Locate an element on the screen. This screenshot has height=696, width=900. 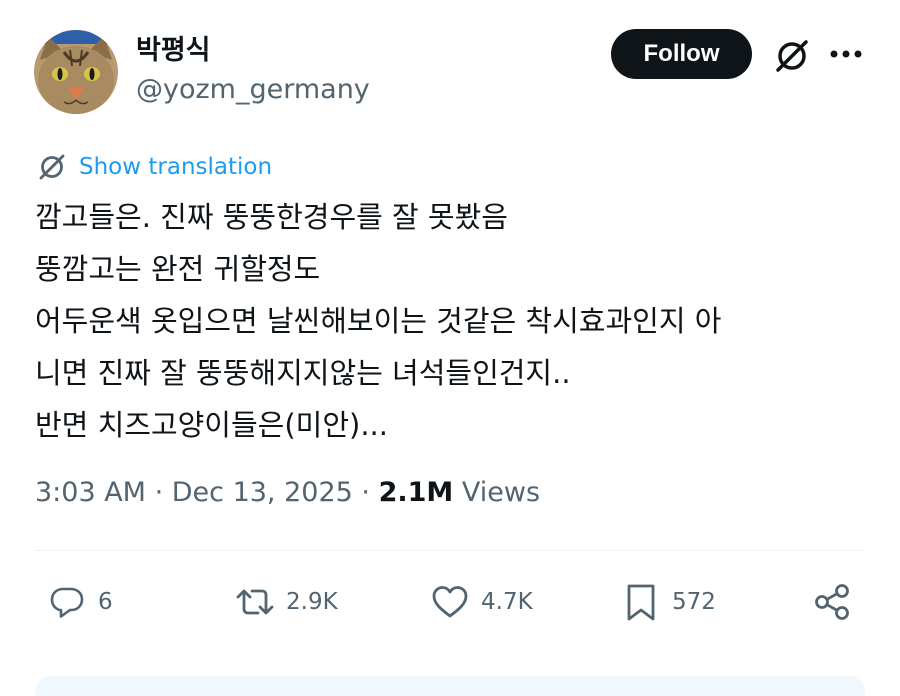
show-translation-label: Show translation is located at coordinates (176, 167).